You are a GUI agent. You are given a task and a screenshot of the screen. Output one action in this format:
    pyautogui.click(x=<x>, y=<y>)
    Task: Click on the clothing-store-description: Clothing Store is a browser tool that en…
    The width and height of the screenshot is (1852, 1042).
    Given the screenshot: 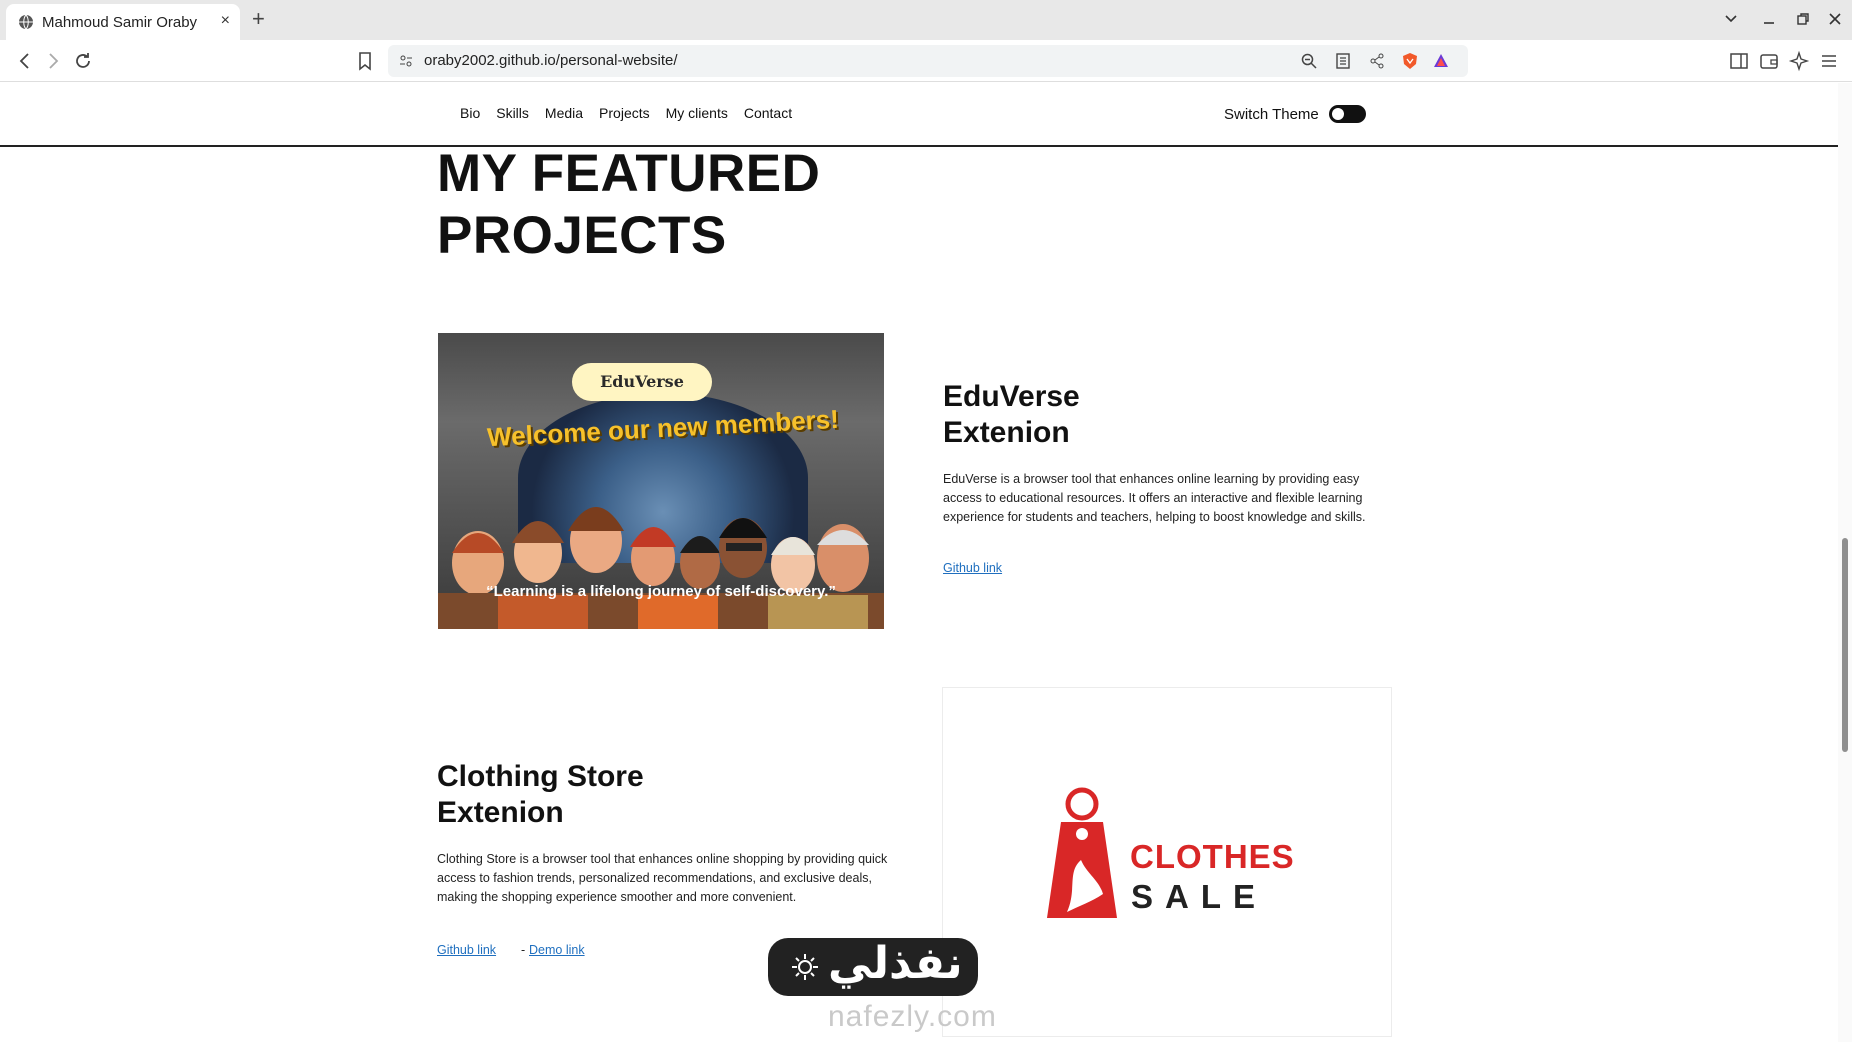 What is the action you would take?
    pyautogui.click(x=662, y=878)
    